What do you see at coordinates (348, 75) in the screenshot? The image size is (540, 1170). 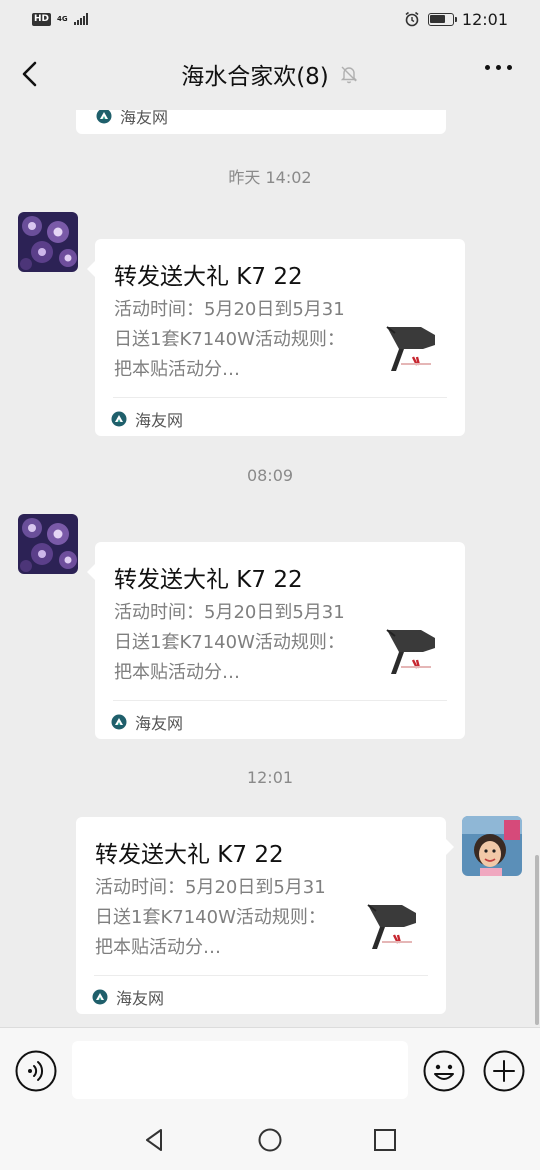 I see `bell-off-icon` at bounding box center [348, 75].